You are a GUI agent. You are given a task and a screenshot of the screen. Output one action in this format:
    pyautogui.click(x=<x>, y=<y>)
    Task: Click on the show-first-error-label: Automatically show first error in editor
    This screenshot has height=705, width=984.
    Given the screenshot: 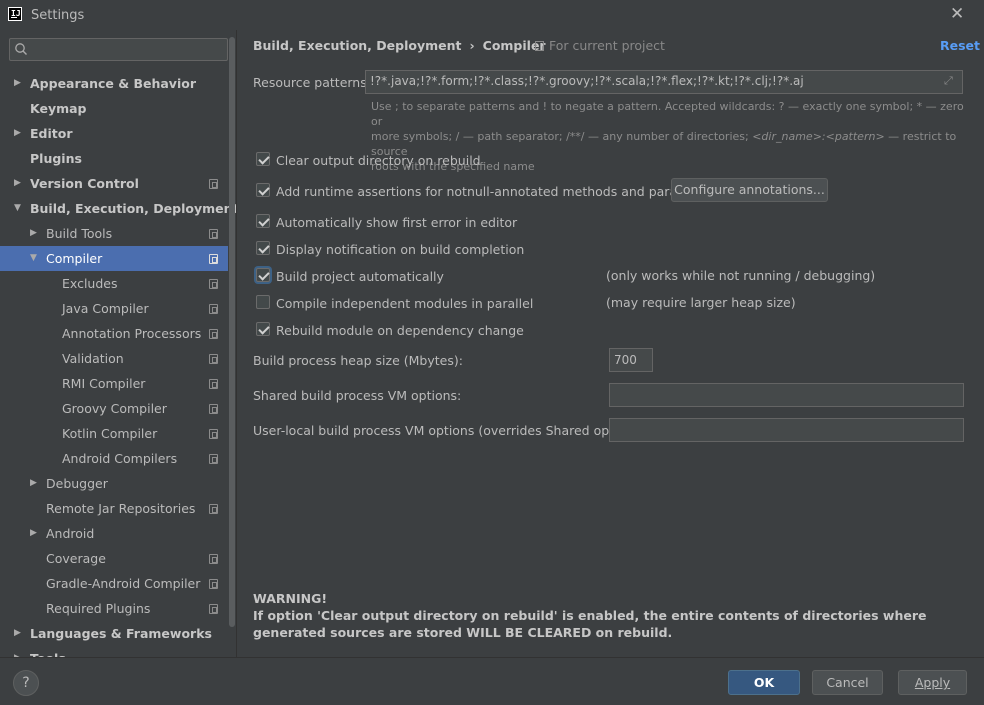 What is the action you would take?
    pyautogui.click(x=396, y=222)
    